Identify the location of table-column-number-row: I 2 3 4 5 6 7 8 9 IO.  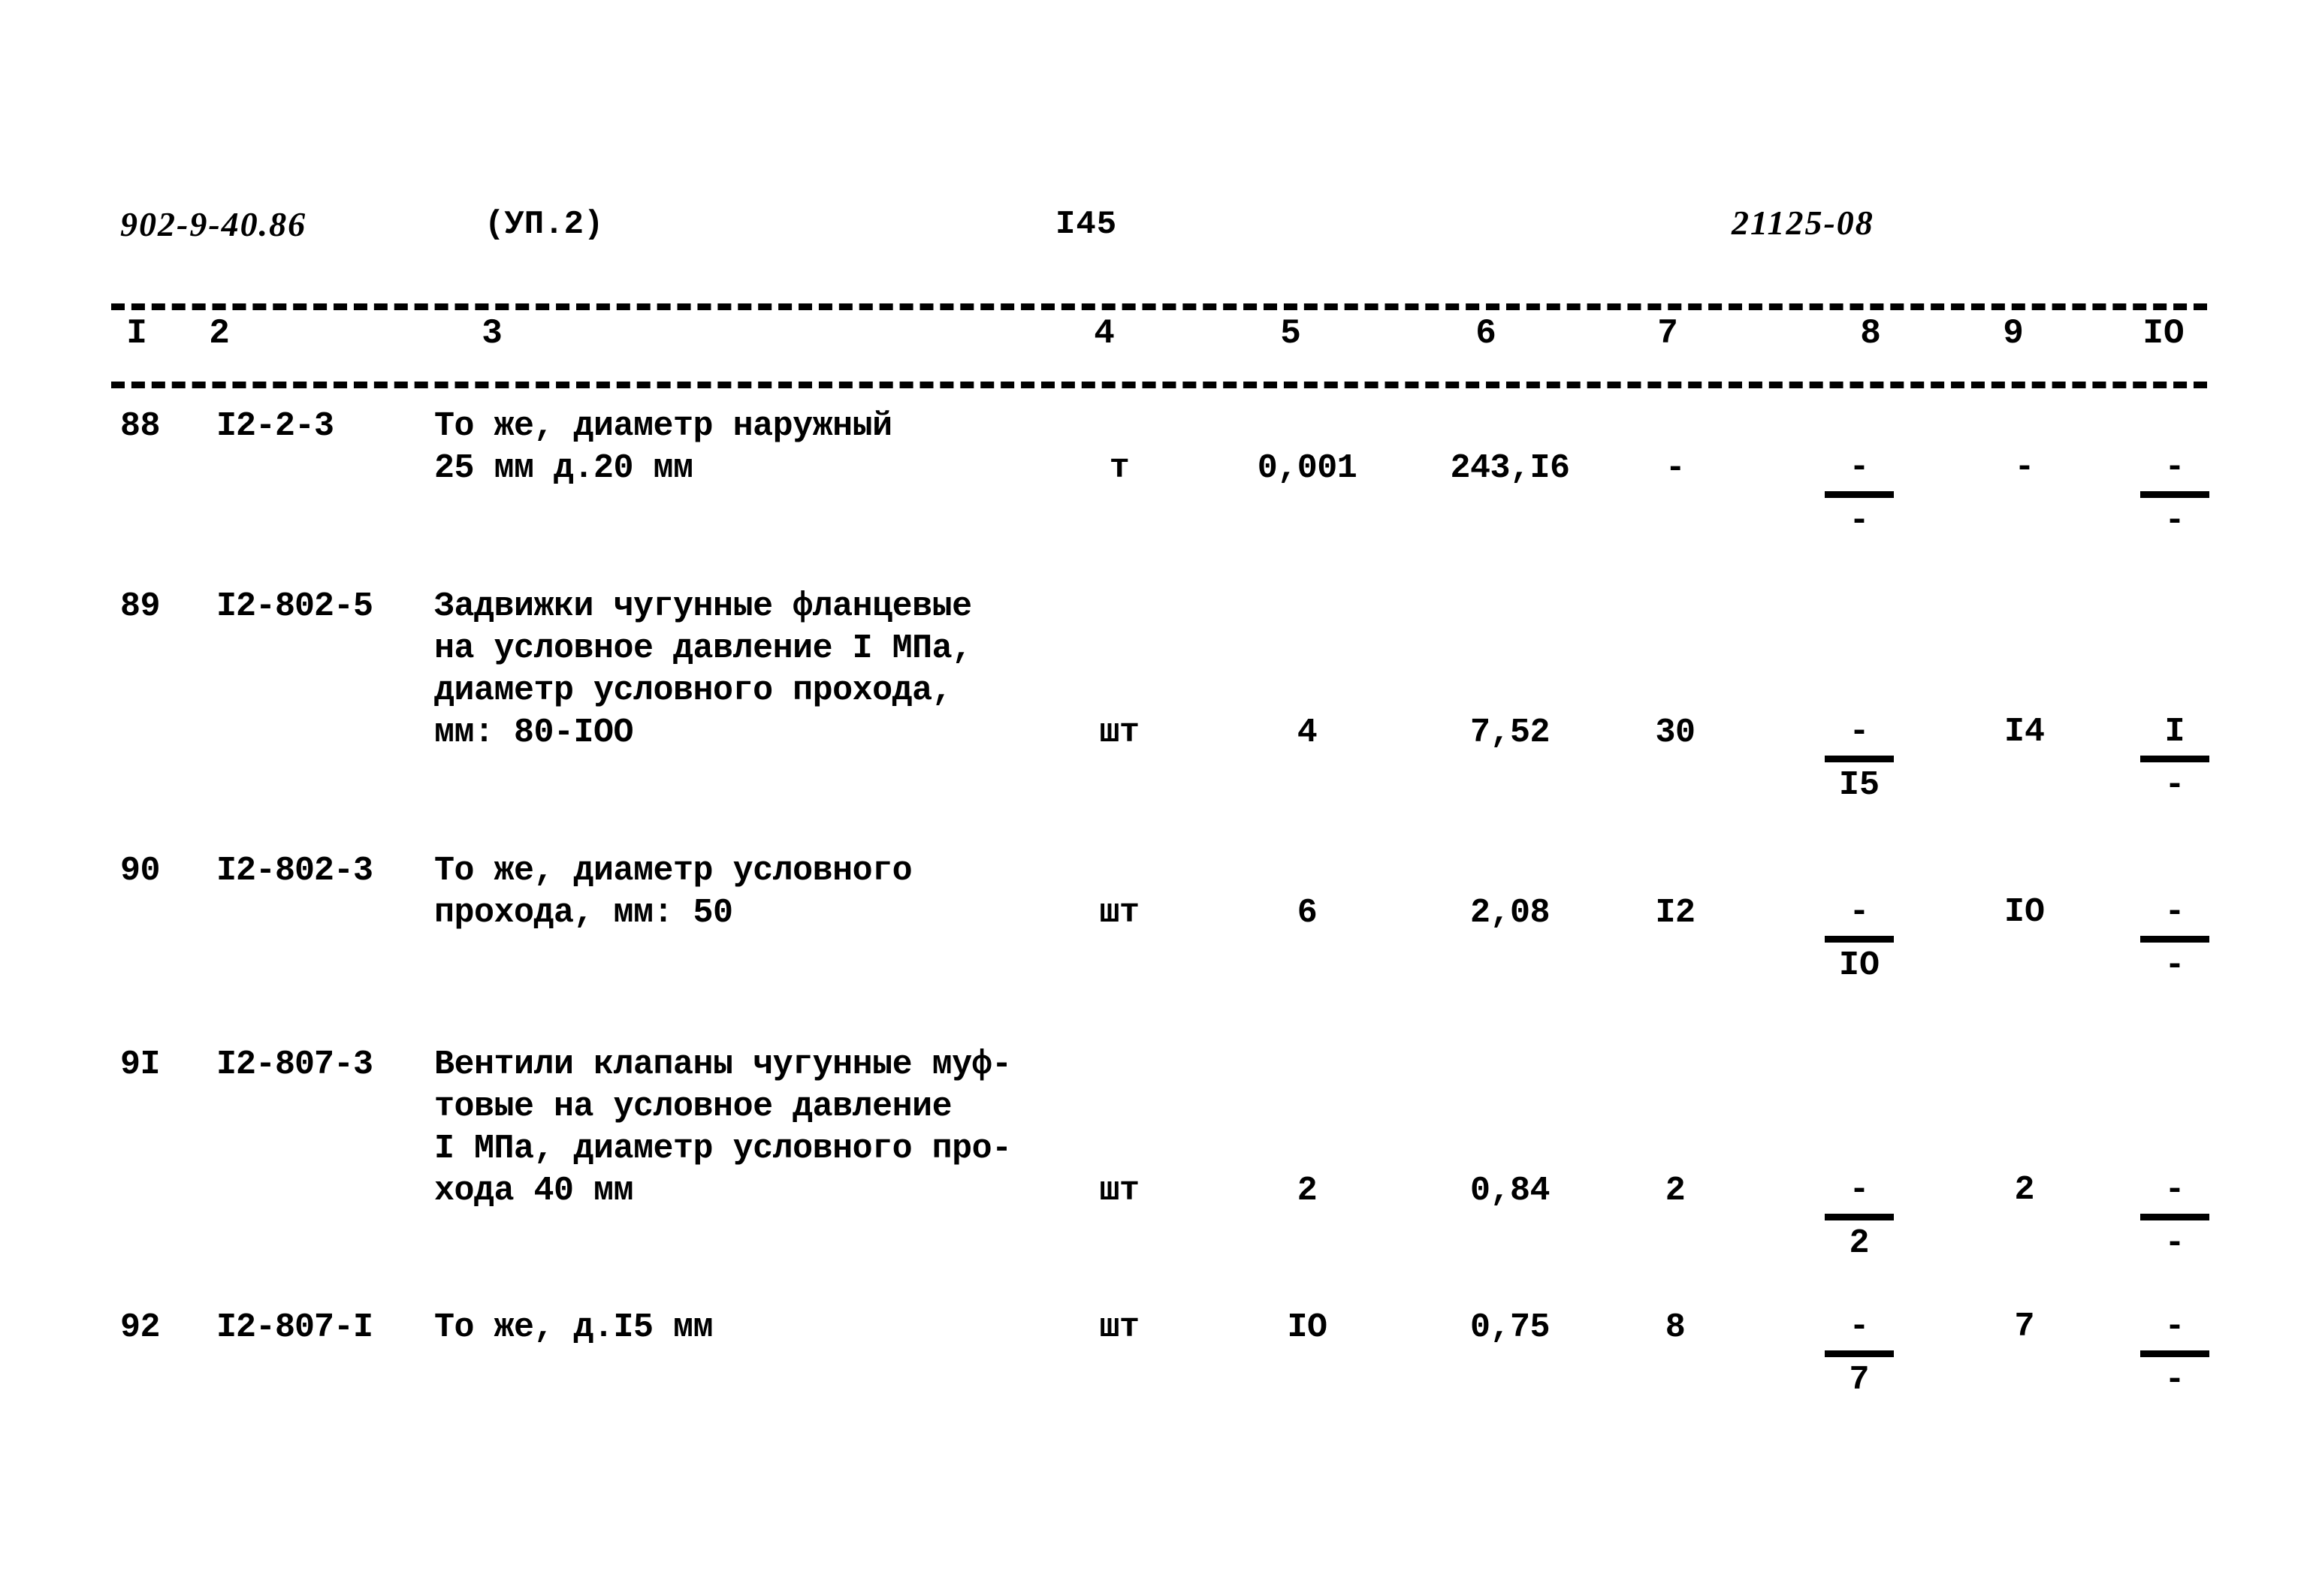
(1153, 344).